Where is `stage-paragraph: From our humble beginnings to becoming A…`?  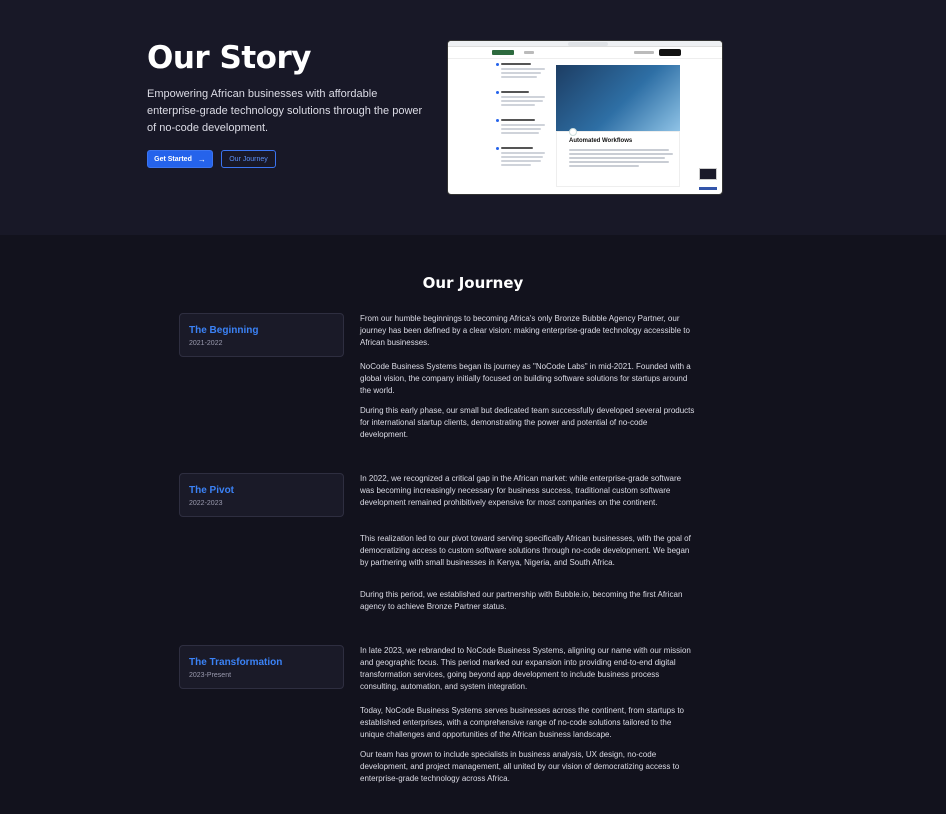
stage-paragraph: From our humble beginnings to becoming A… is located at coordinates (525, 330).